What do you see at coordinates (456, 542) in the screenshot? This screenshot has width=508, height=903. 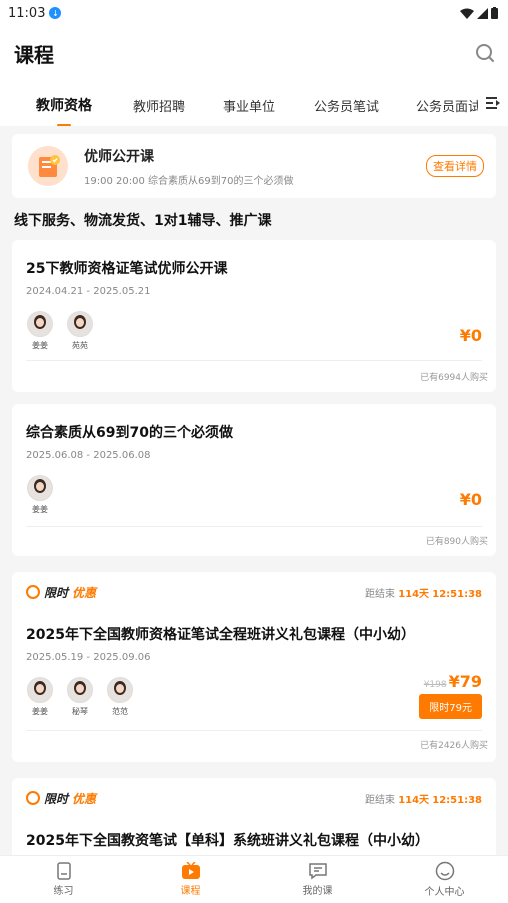 I see `buyer-count: 已有890人购买` at bounding box center [456, 542].